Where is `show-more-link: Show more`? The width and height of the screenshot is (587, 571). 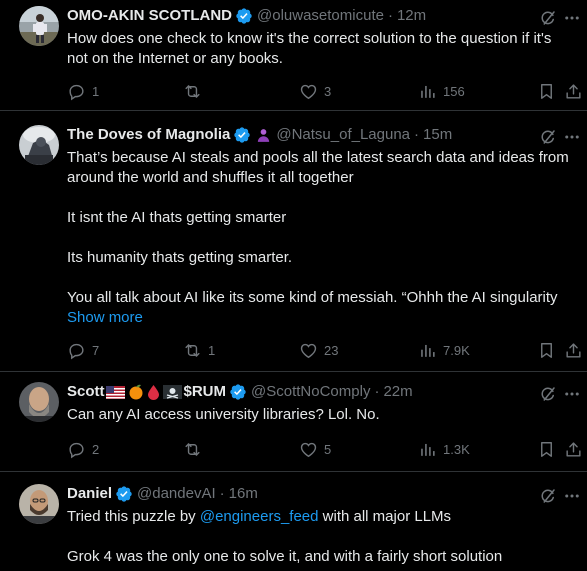 show-more-link: Show more is located at coordinates (323, 318).